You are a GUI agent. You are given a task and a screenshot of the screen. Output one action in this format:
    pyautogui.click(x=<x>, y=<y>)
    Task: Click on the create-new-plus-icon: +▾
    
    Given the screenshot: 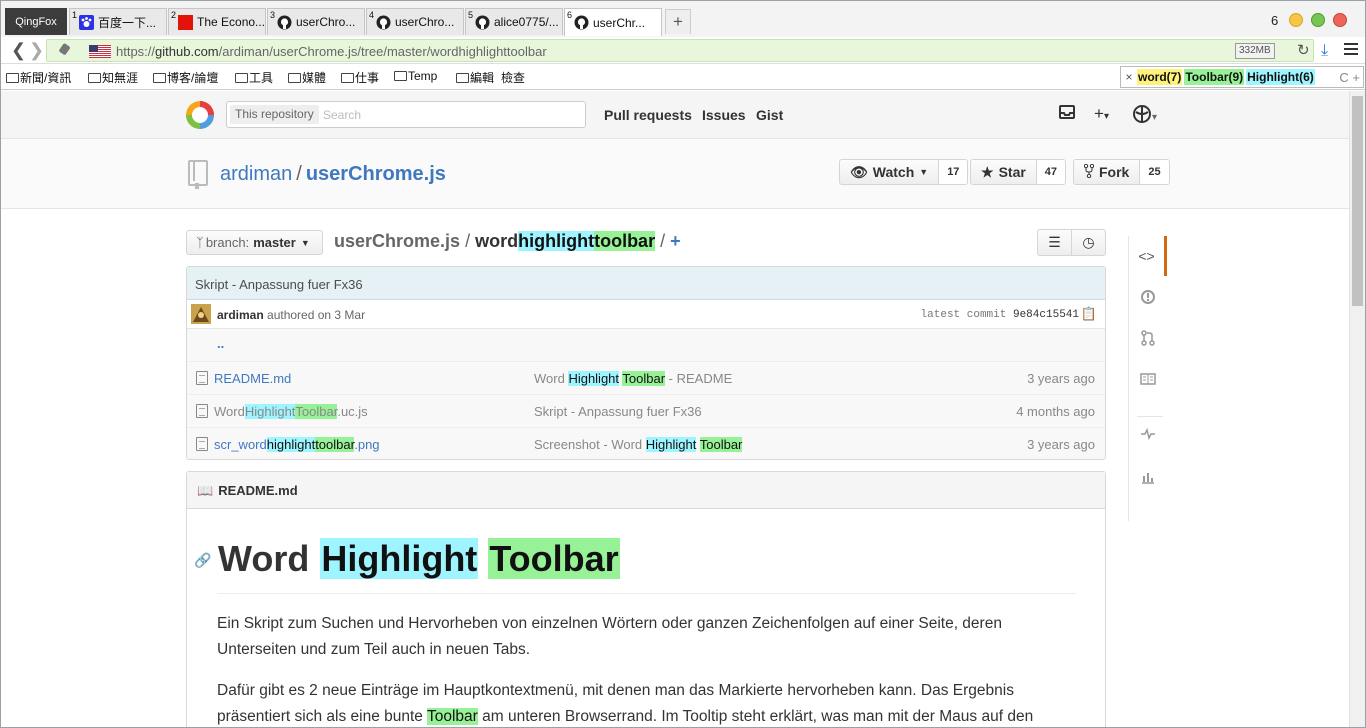 What is the action you would take?
    pyautogui.click(x=1101, y=114)
    